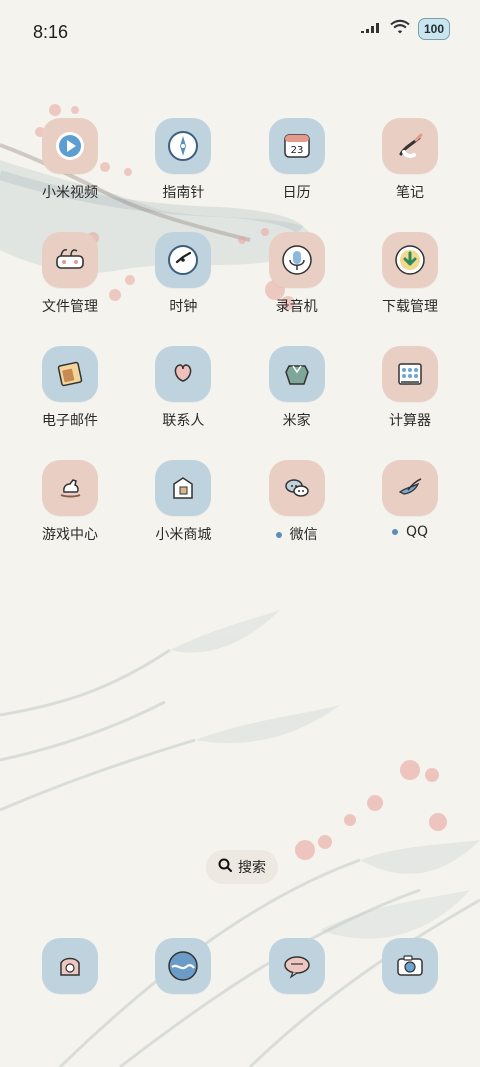 The width and height of the screenshot is (480, 1067). I want to click on app-icon-mi-home, so click(296, 374).